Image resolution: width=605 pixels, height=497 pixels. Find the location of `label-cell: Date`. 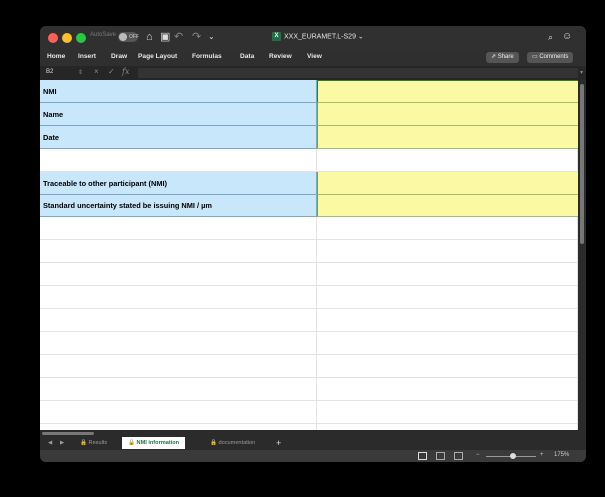

label-cell: Date is located at coordinates (178, 137).